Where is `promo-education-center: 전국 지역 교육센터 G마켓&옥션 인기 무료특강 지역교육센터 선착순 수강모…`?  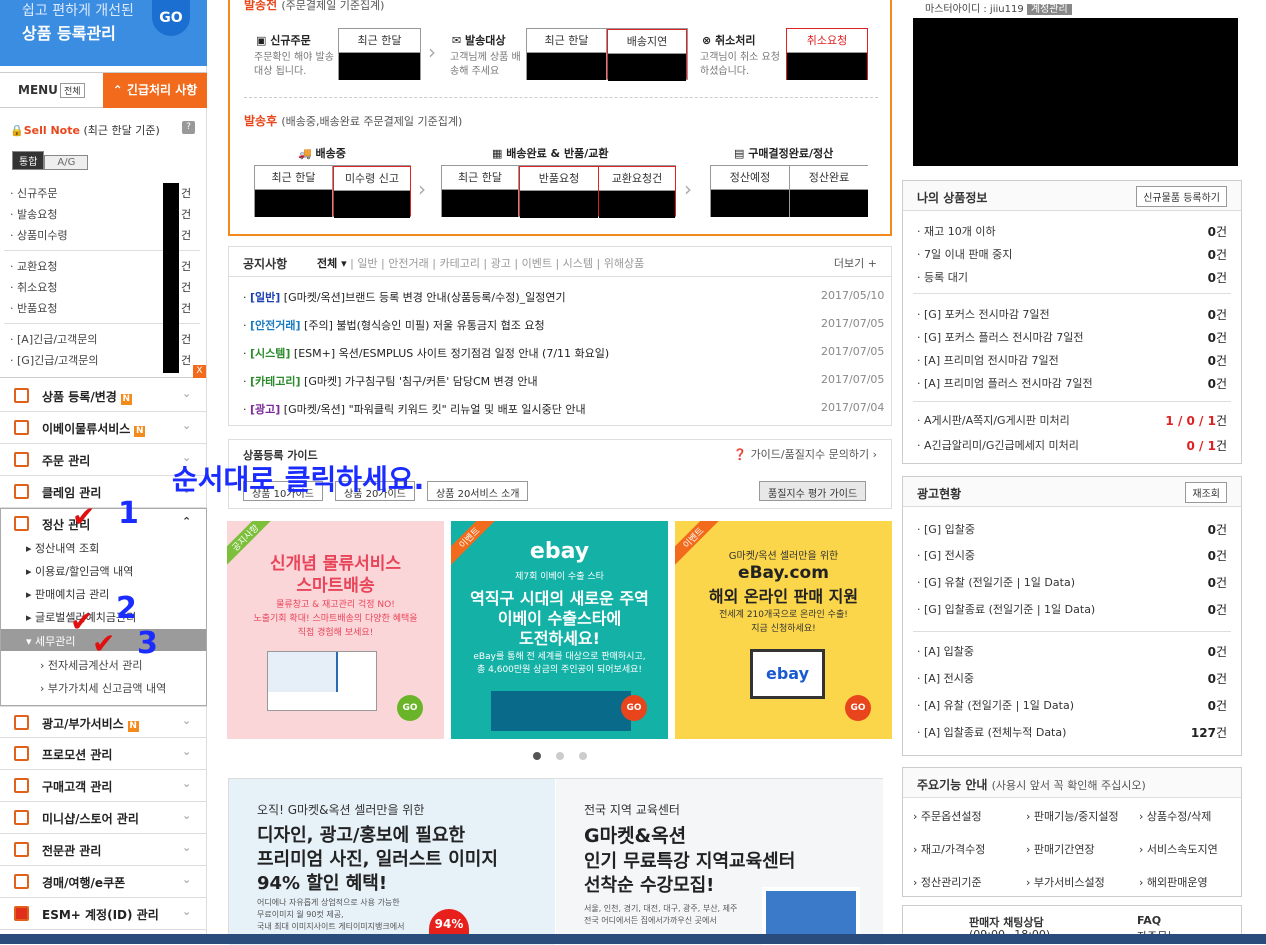
promo-education-center: 전국 지역 교육센터 G마켓&옥션 인기 무료특강 지역교육센터 선착순 수강모… is located at coordinates (719, 862).